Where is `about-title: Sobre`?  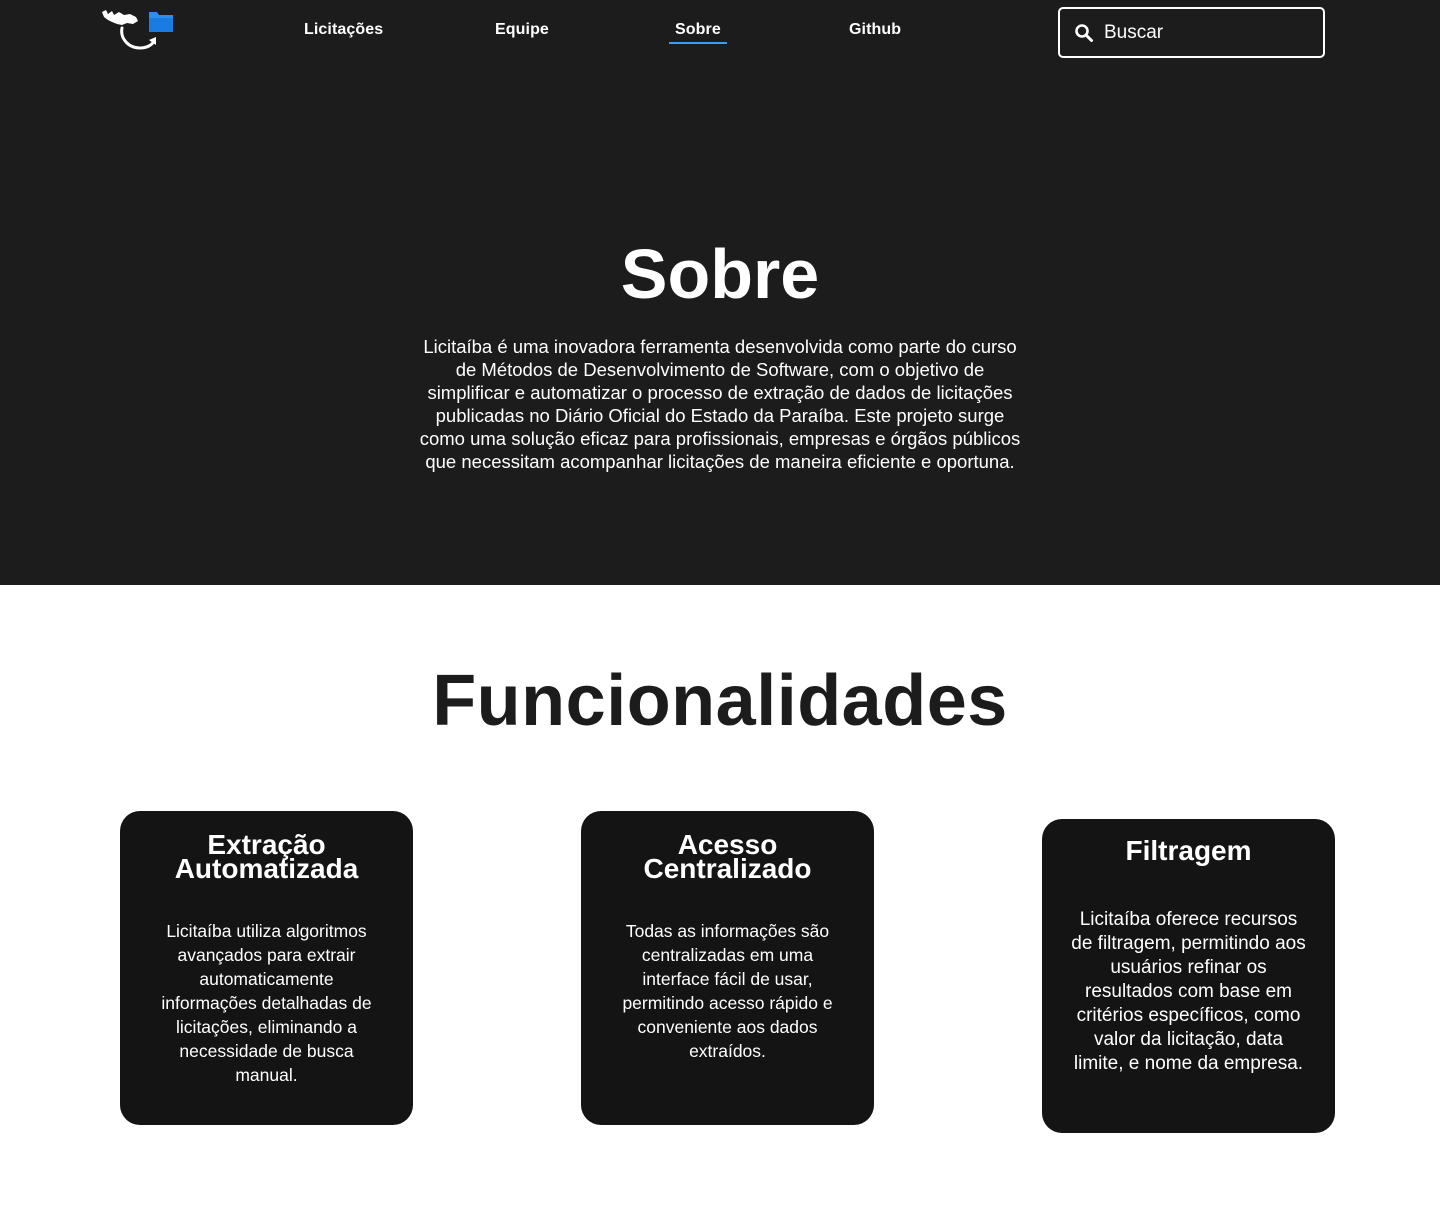
about-title: Sobre is located at coordinates (720, 274).